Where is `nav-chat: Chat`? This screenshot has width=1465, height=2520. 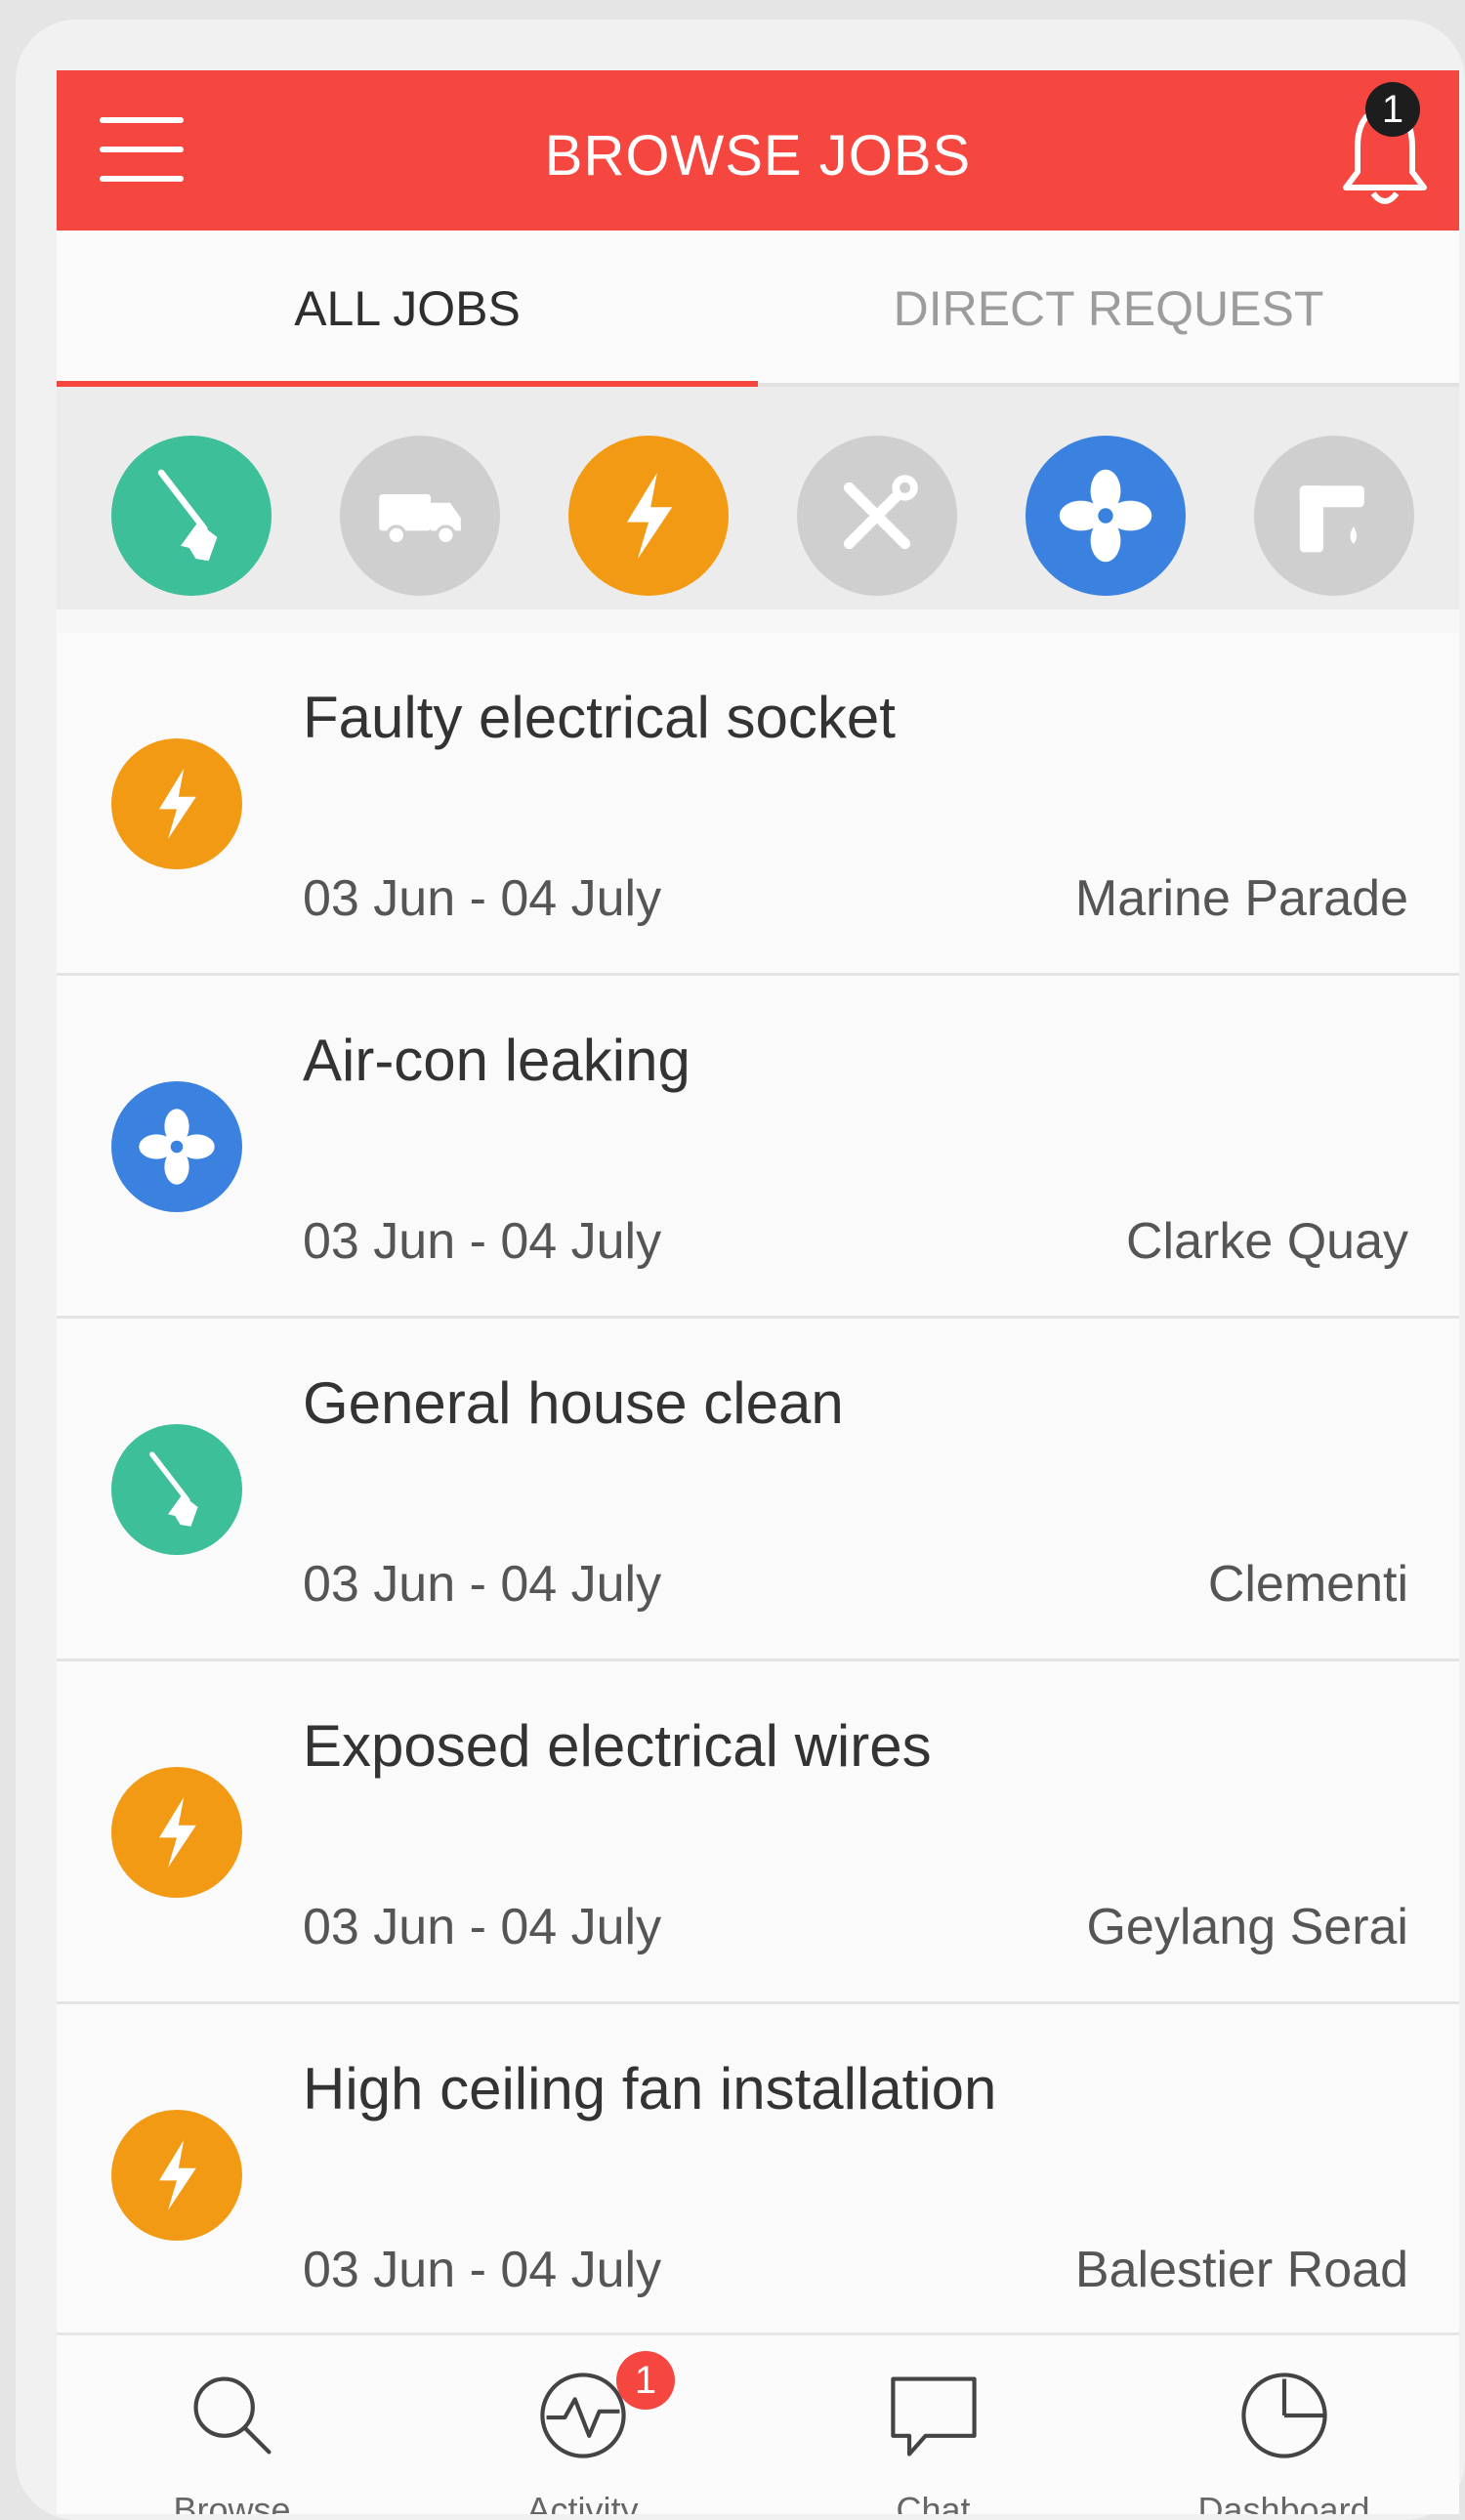 nav-chat: Chat is located at coordinates (933, 2424).